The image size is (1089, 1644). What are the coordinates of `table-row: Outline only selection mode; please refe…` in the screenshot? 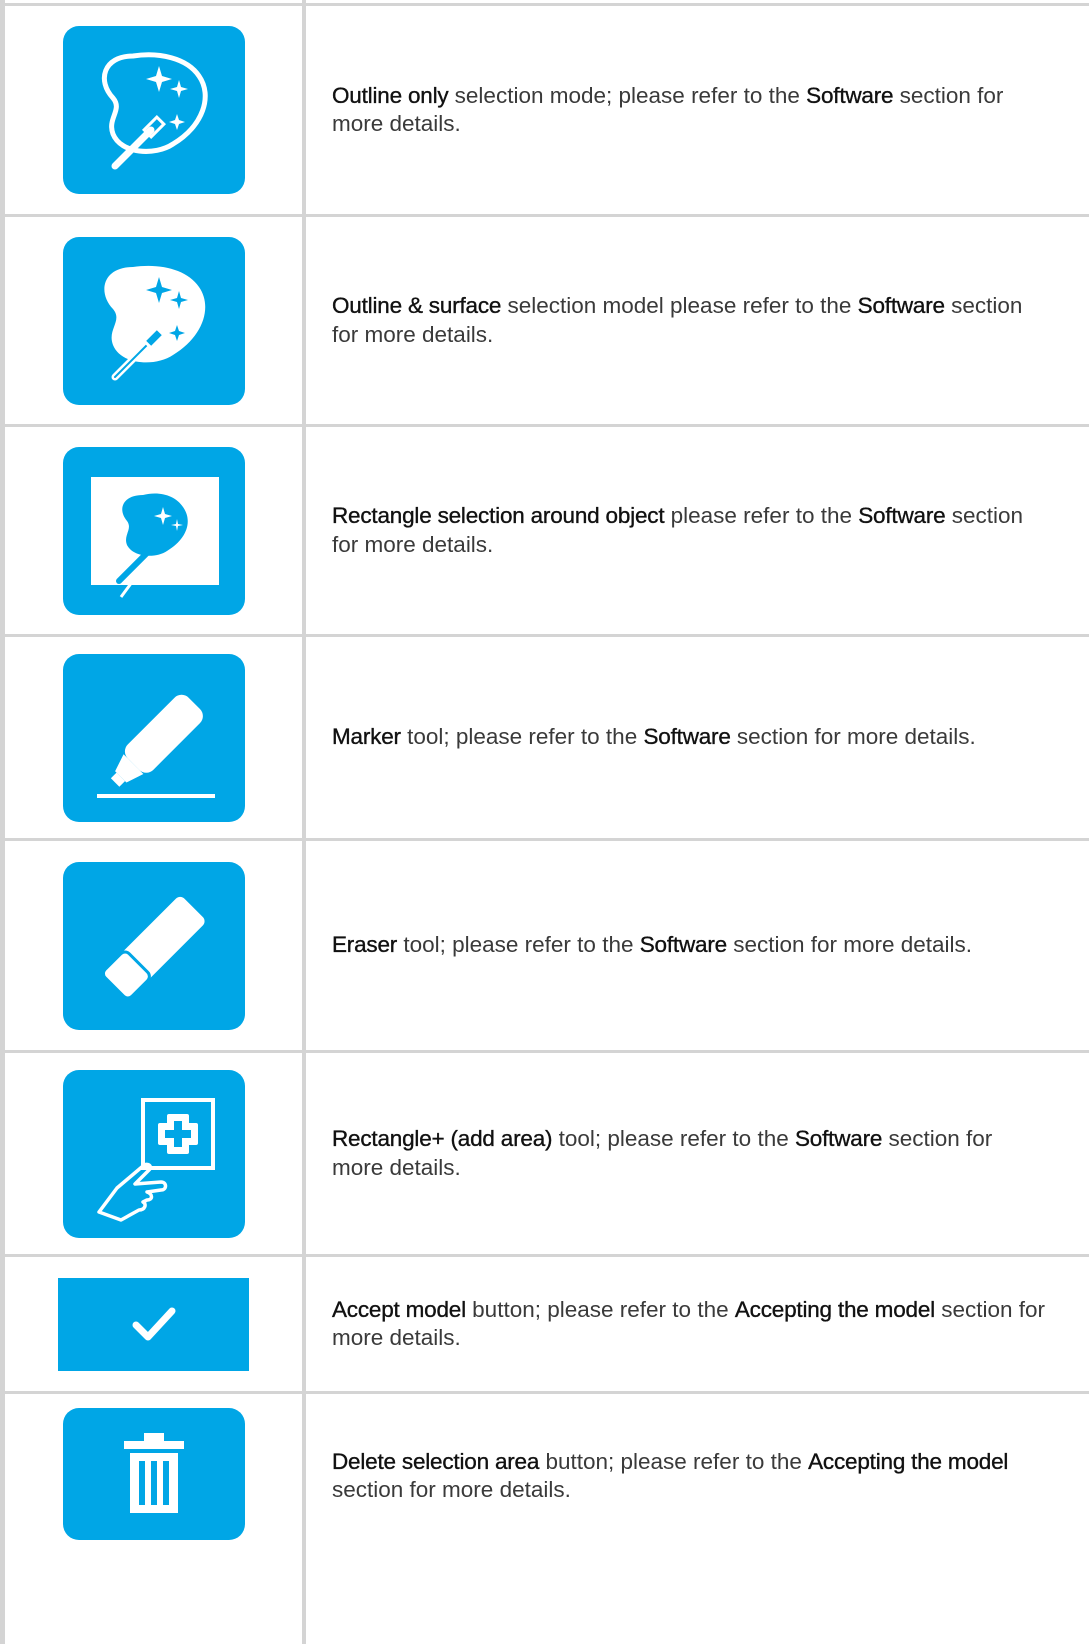 It's located at (544, 110).